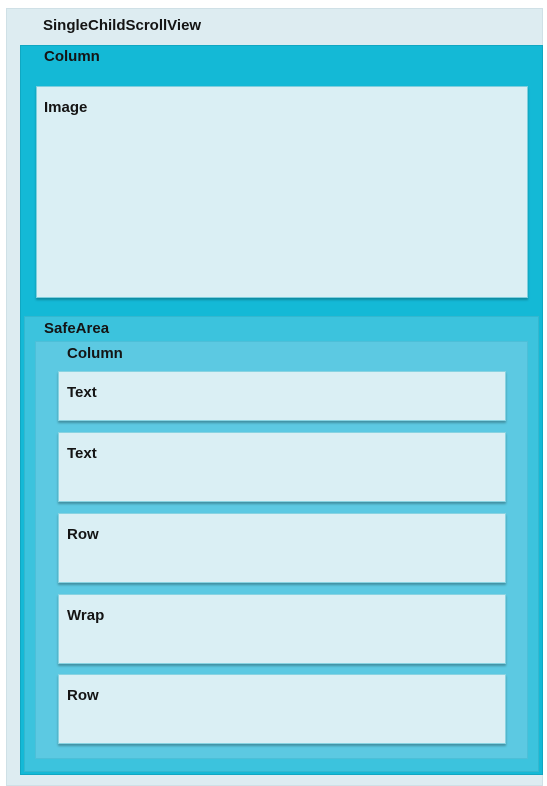  Describe the element at coordinates (77, 328) in the screenshot. I see `safe-area-label: SafeArea` at that location.